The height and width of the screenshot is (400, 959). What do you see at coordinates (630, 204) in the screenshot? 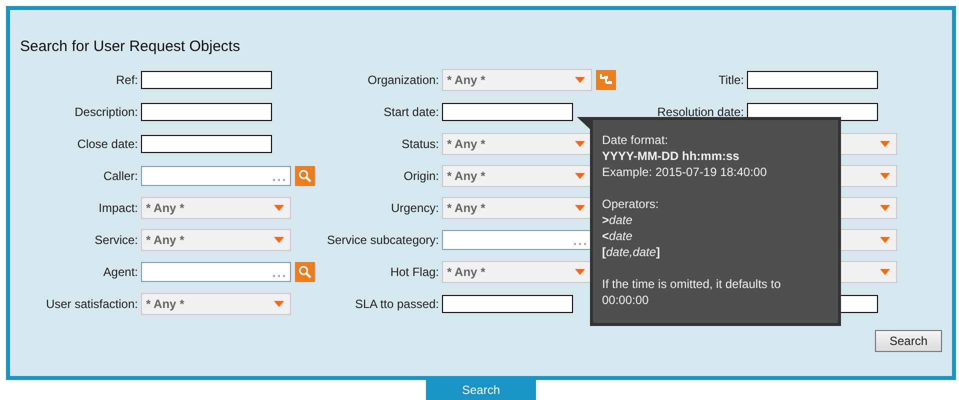
I see `tooltip-text: Operators:` at bounding box center [630, 204].